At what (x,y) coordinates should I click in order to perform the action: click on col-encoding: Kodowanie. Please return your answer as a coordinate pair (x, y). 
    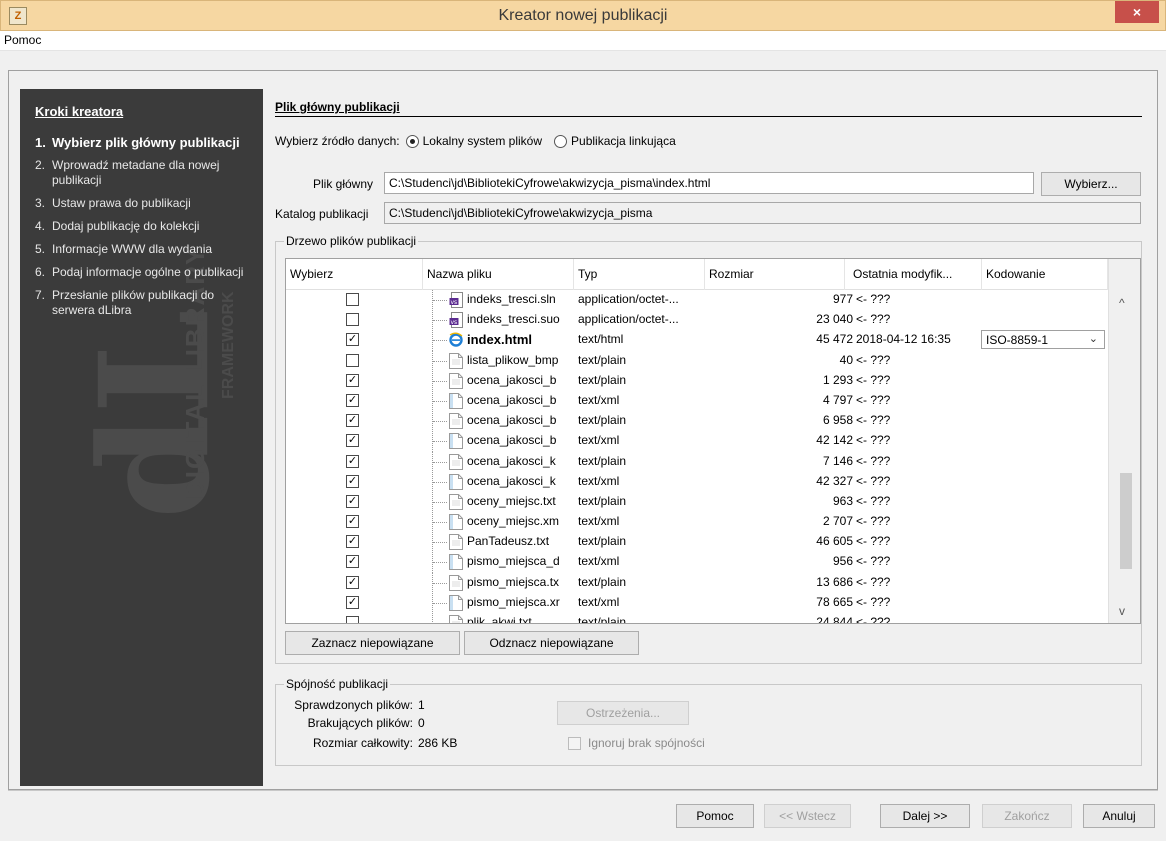
    Looking at the image, I should click on (1045, 274).